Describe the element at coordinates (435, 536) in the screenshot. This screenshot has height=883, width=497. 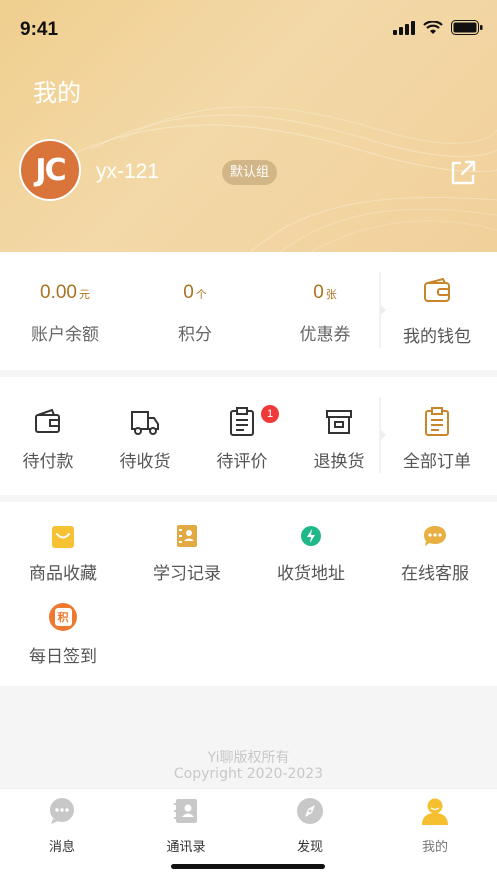
I see `chat-icon` at that location.